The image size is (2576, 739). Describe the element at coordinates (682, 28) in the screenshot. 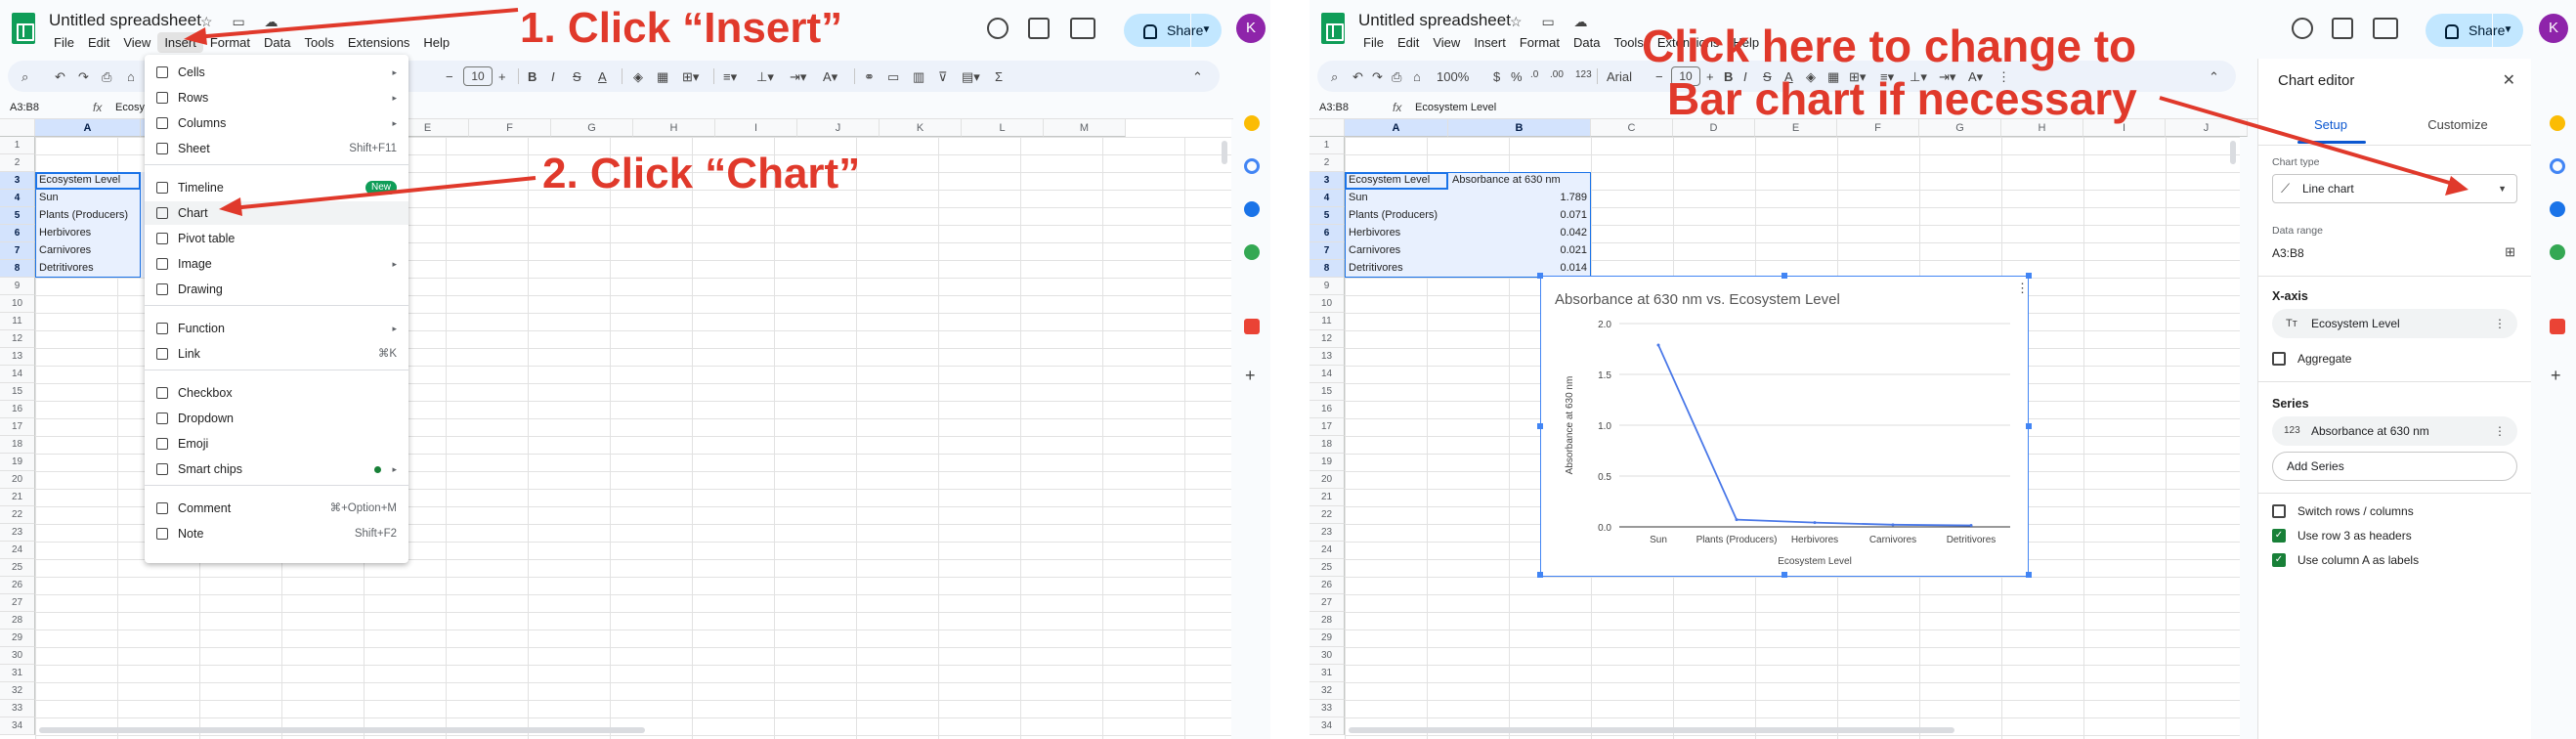

I see `annotation-click-insert: 1. Click “Insert”` at that location.